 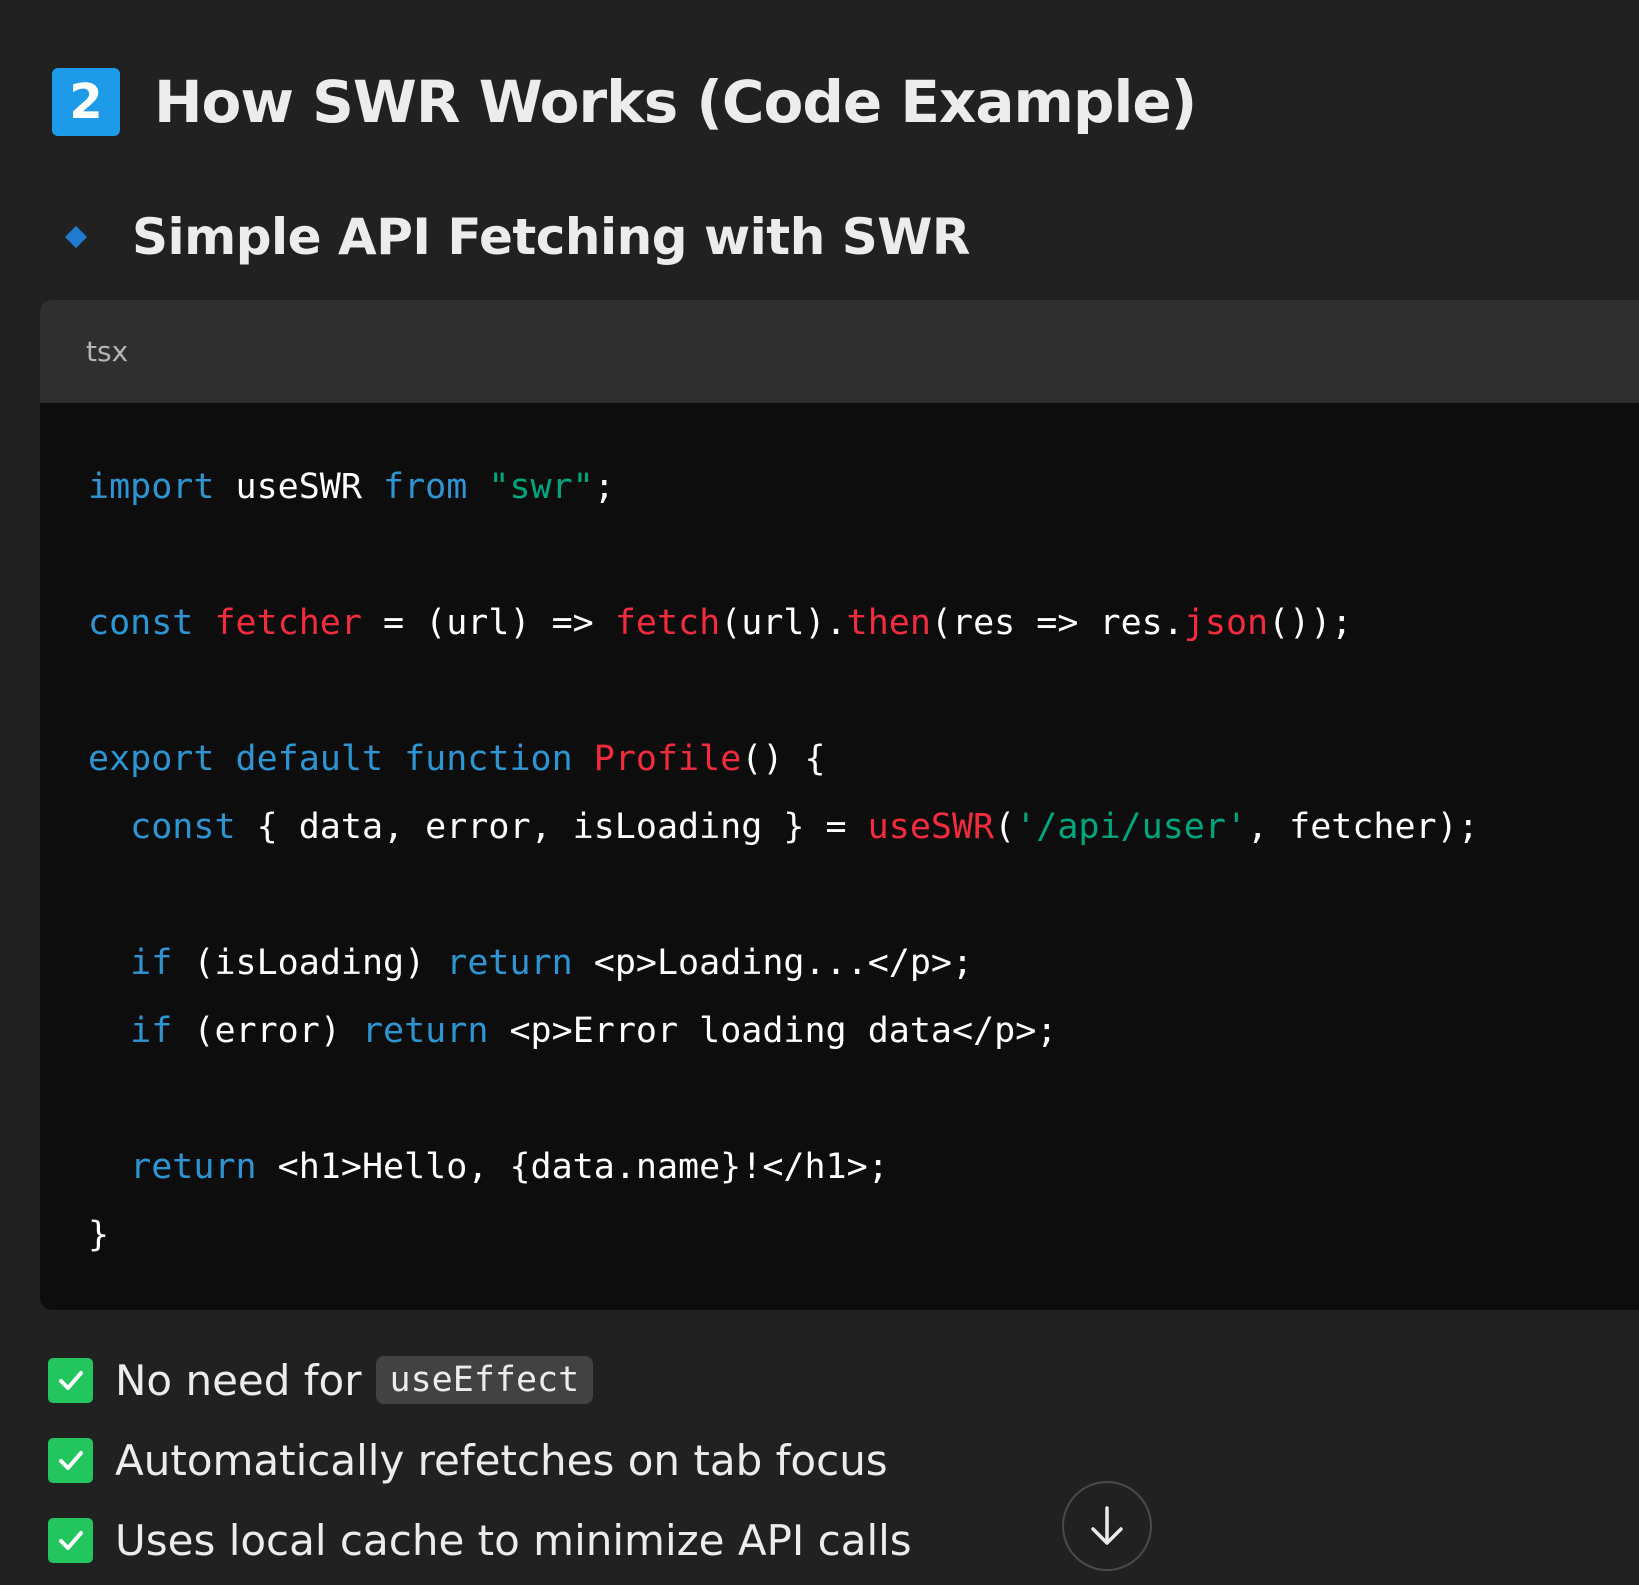 What do you see at coordinates (773, 963) in the screenshot?
I see `code-token: <p>Loading...</p>;` at bounding box center [773, 963].